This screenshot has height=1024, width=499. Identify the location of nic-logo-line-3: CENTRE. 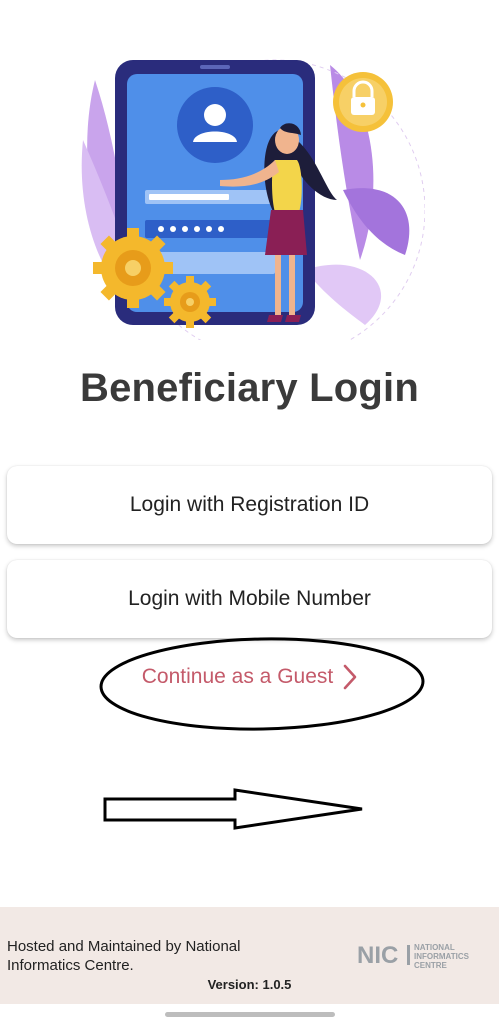
(431, 965).